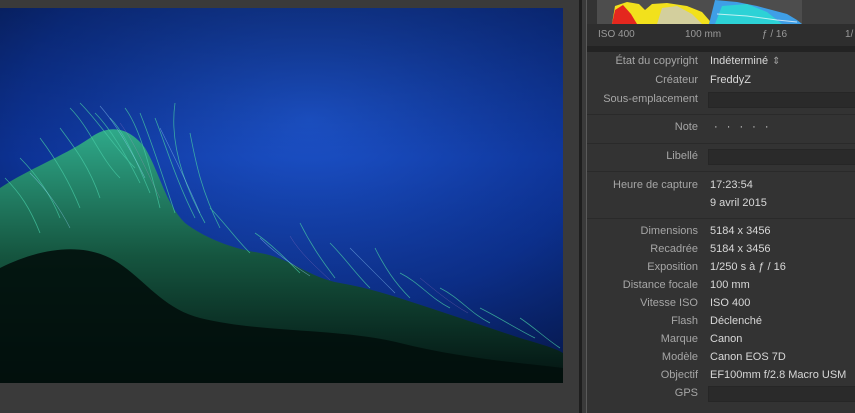 The height and width of the screenshot is (413, 855). I want to click on exposure-row: Exposition 1/250 s à ƒ / 16, so click(721, 268).